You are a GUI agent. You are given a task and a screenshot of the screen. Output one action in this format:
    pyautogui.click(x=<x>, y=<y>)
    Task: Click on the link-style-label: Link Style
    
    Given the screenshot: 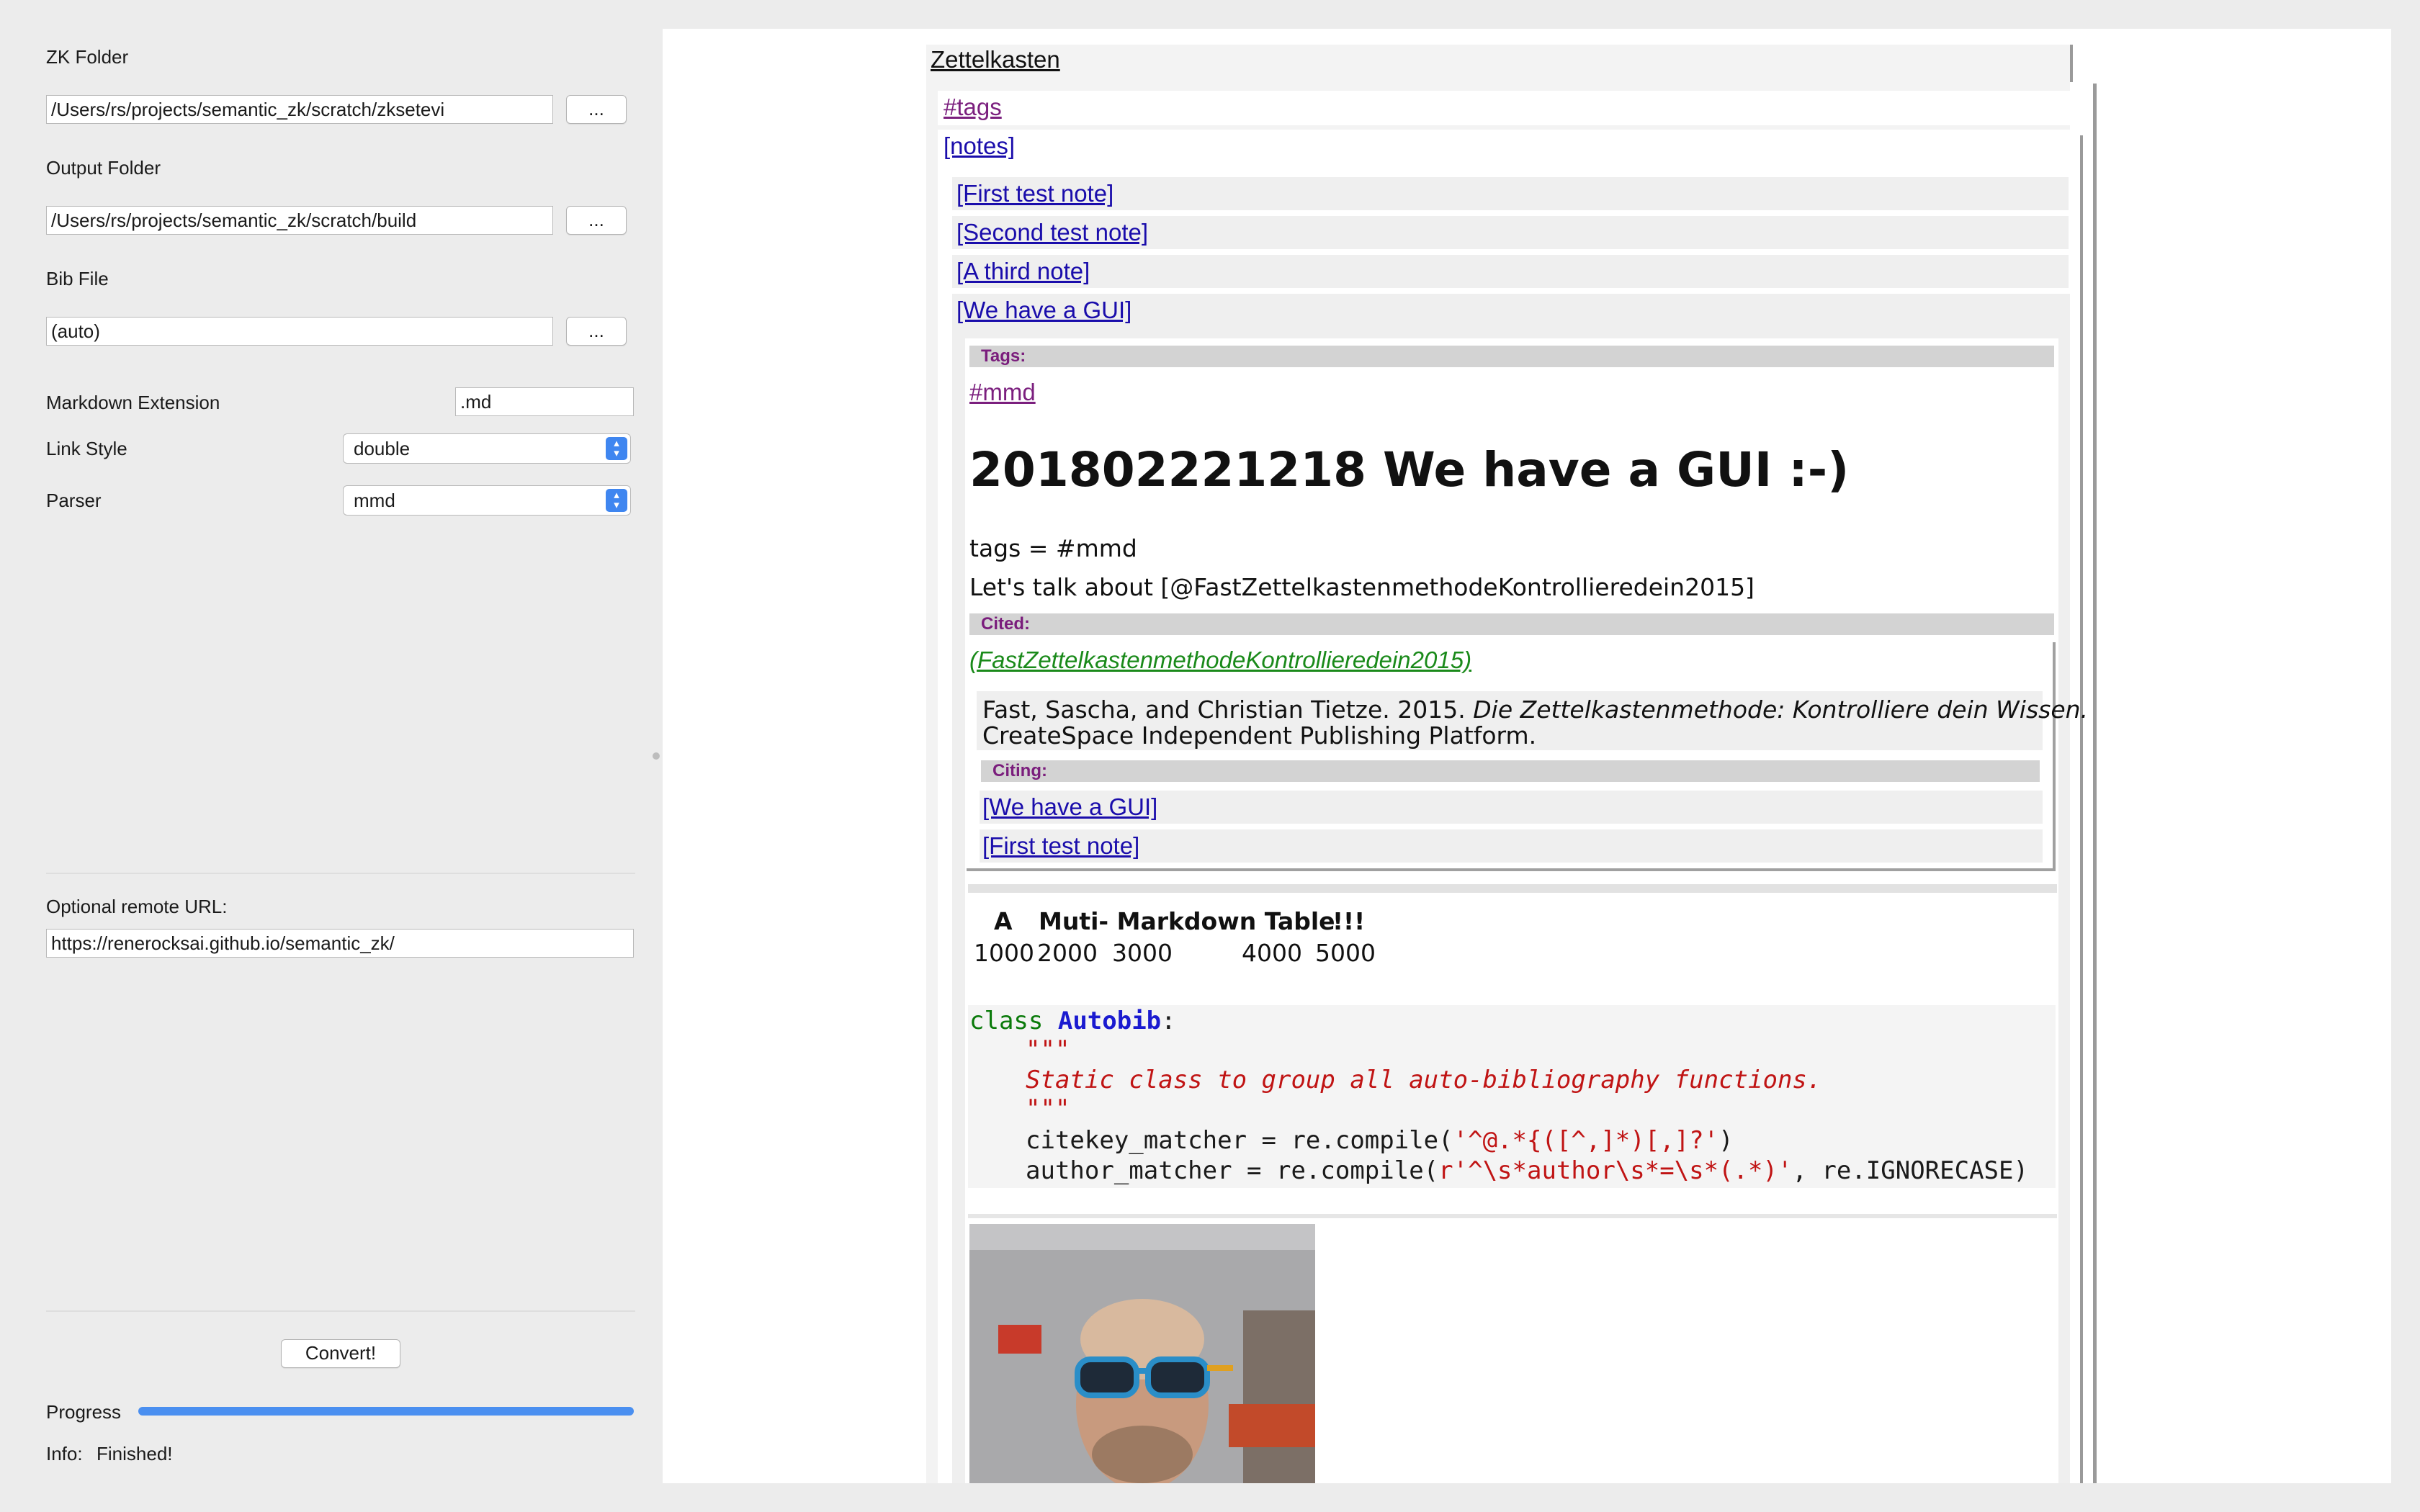 What is the action you would take?
    pyautogui.click(x=86, y=448)
    